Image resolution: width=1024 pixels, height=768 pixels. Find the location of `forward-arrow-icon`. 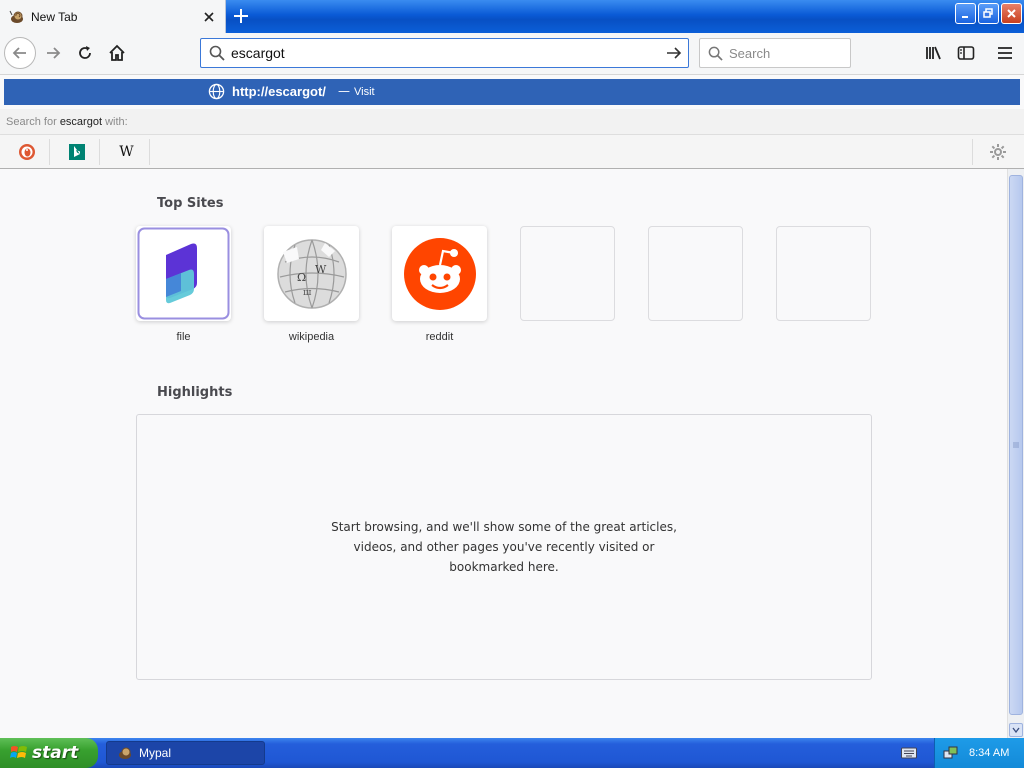

forward-arrow-icon is located at coordinates (54, 53).